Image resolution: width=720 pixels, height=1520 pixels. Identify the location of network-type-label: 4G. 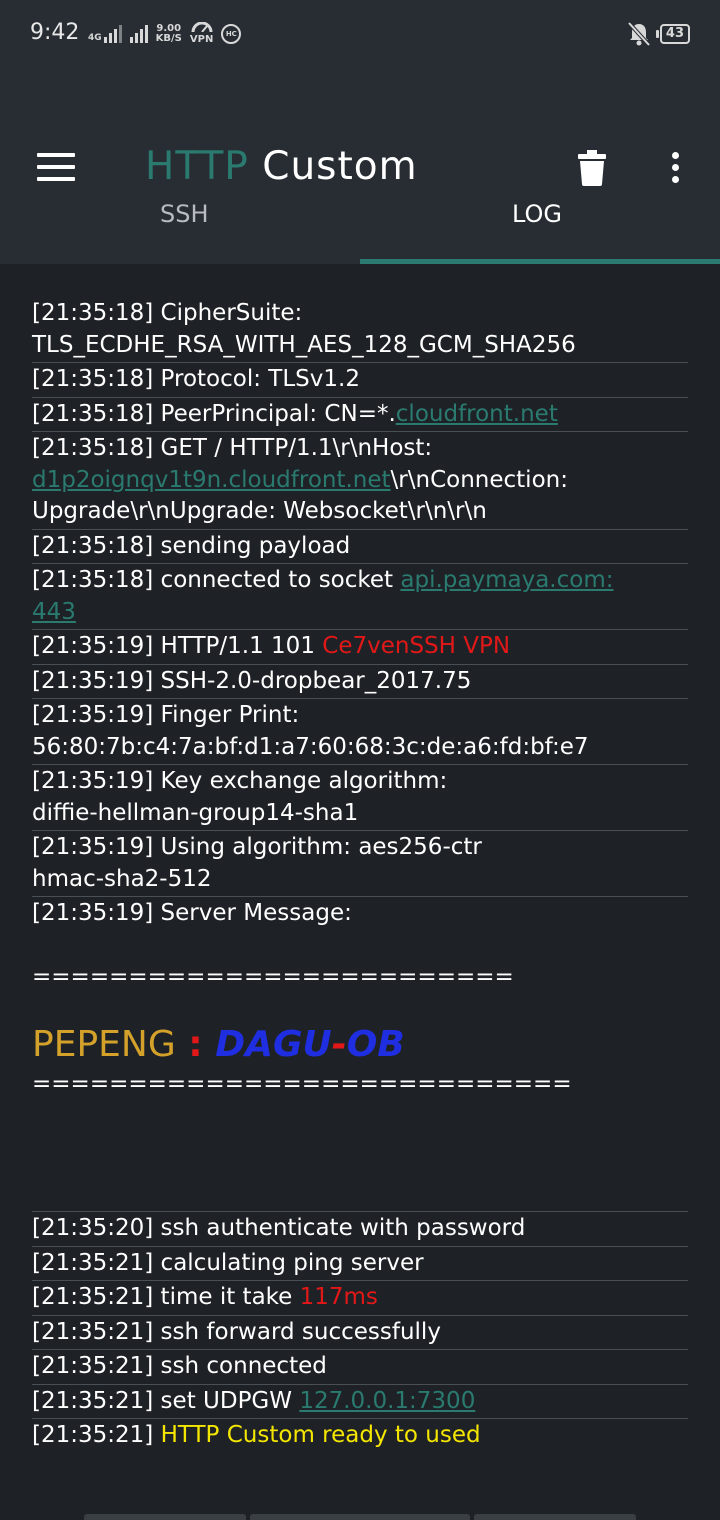
(95, 37).